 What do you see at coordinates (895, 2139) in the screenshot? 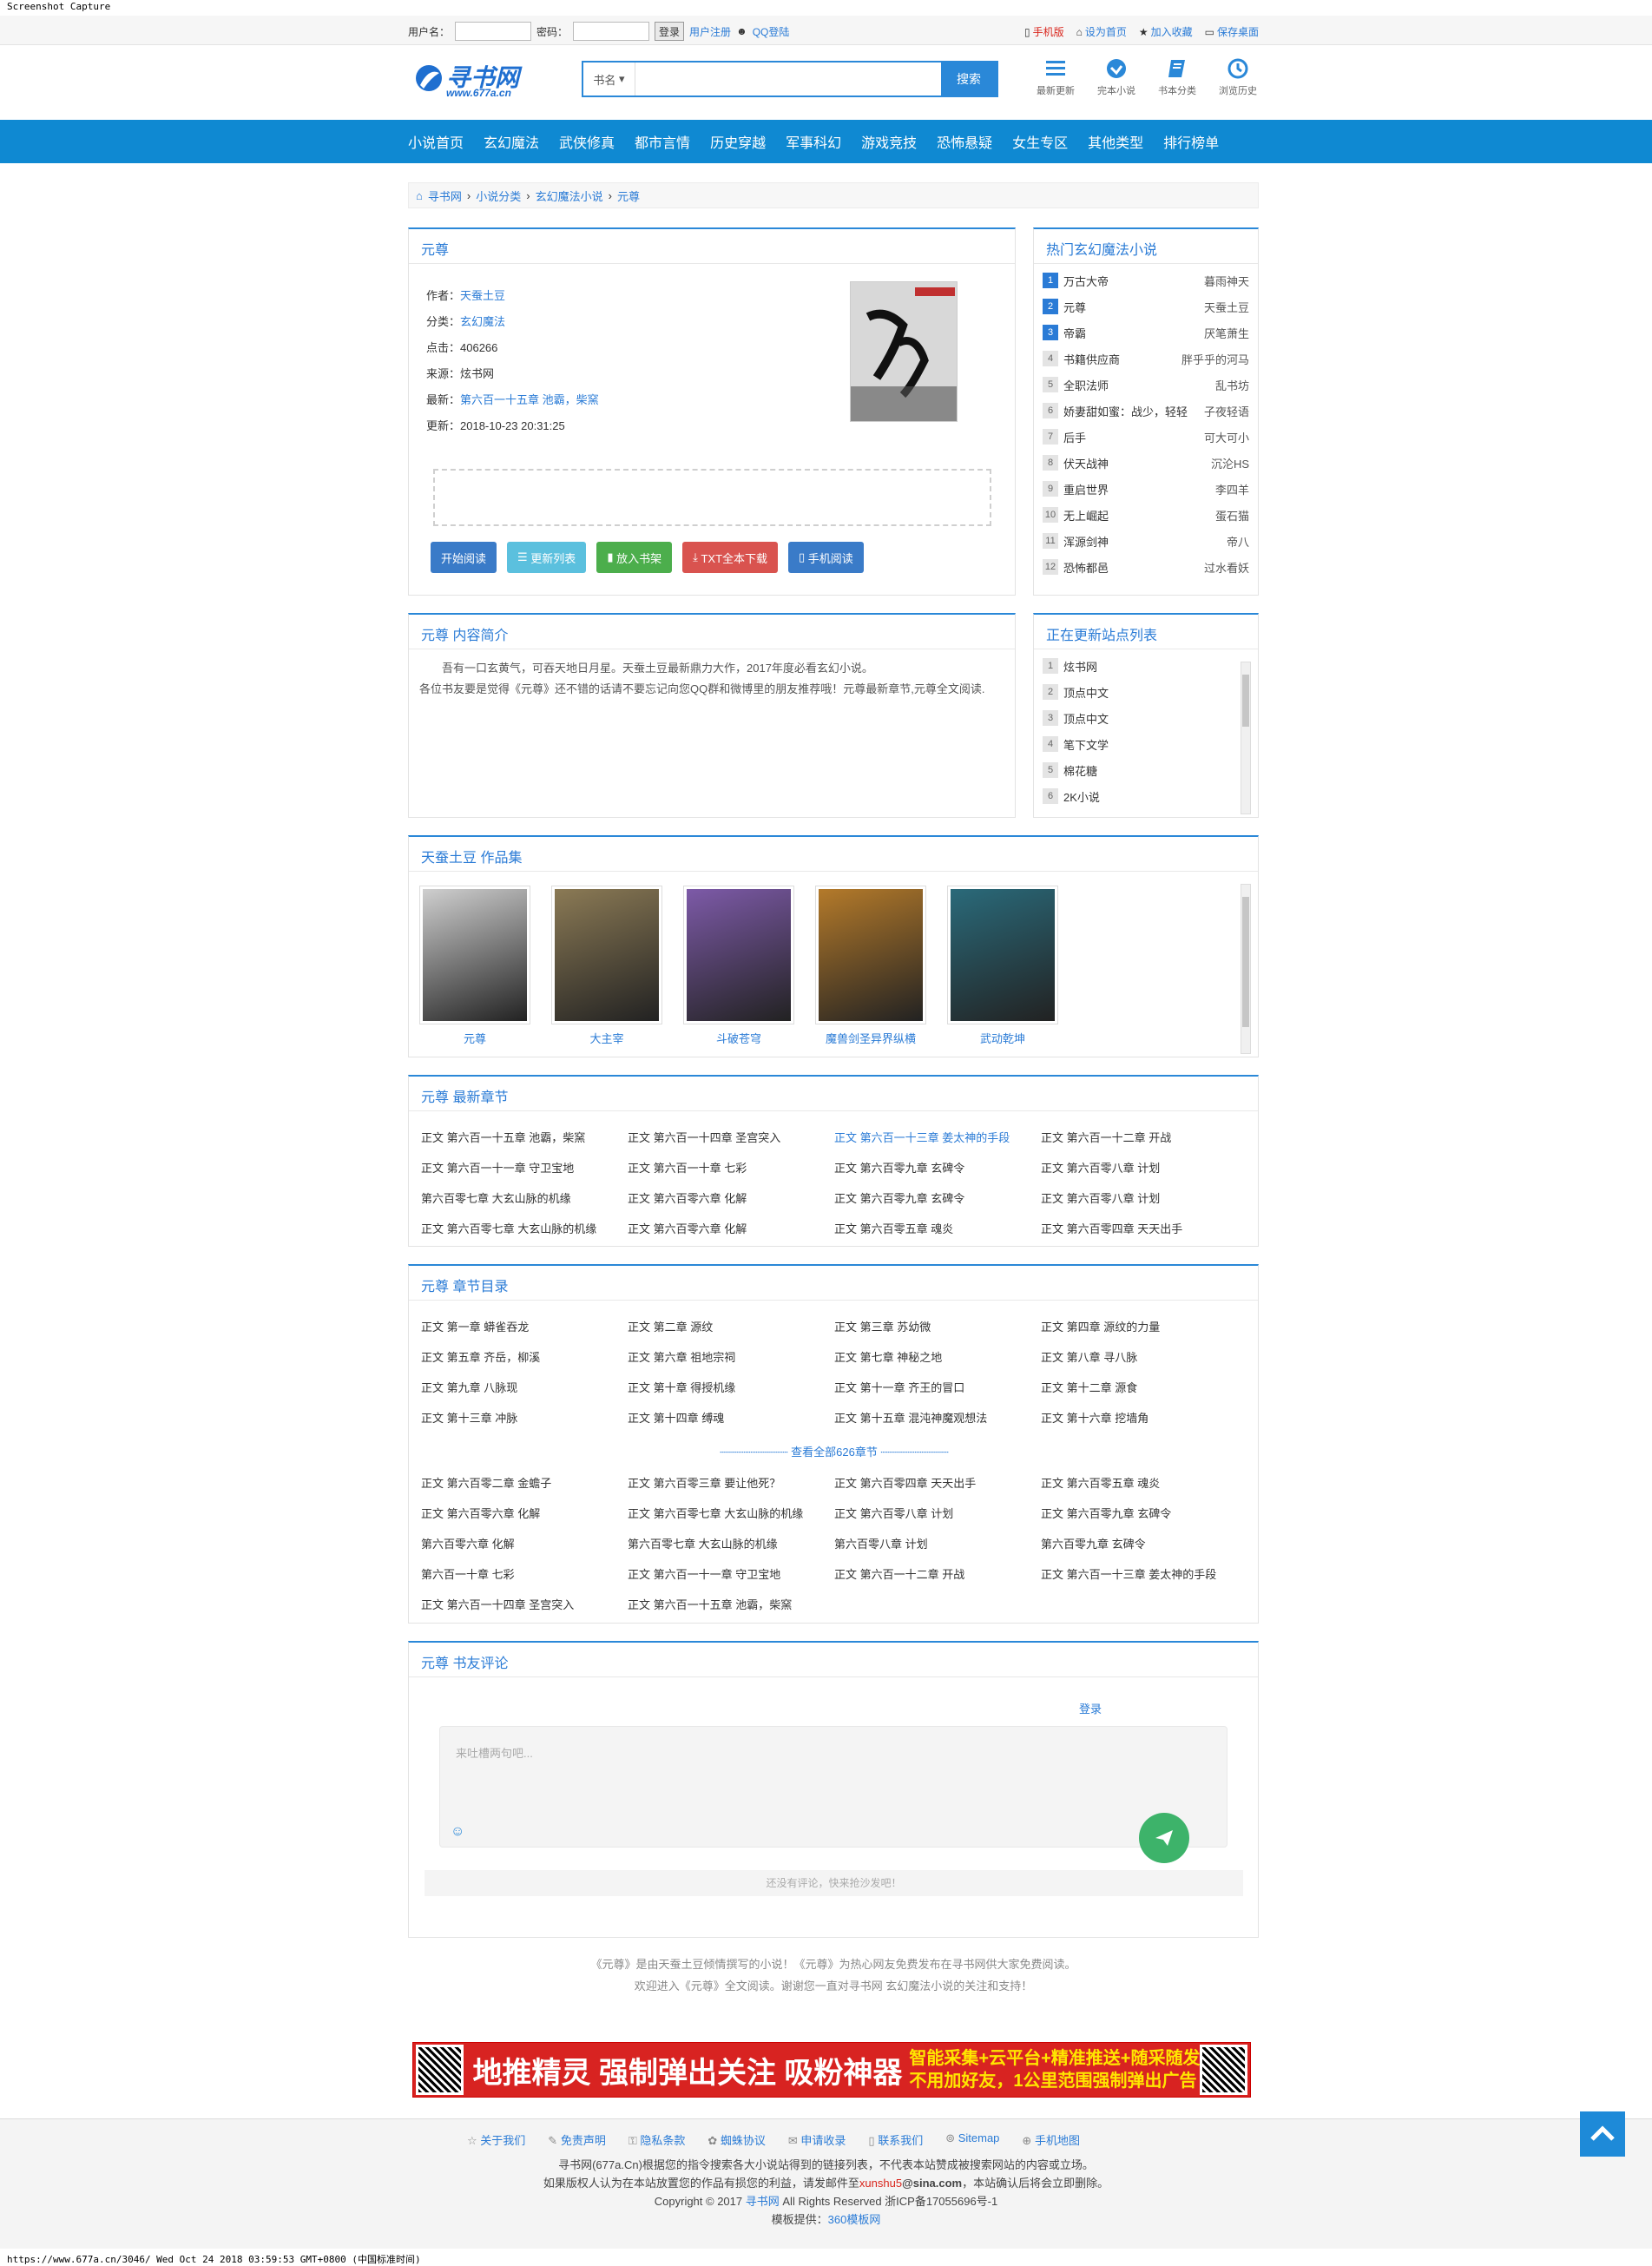
I see `footer-link: ▯ 联系我们` at bounding box center [895, 2139].